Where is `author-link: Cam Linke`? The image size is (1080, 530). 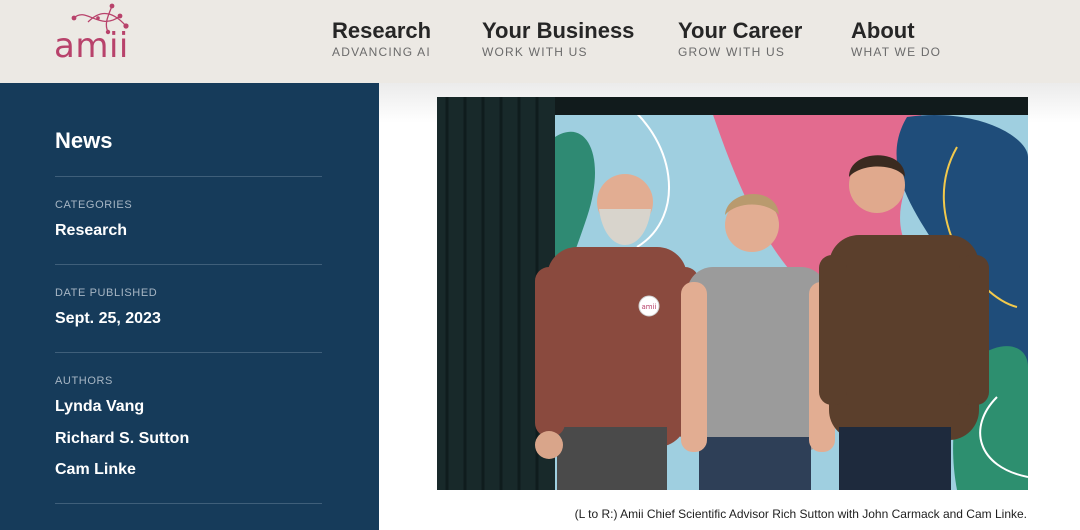 author-link: Cam Linke is located at coordinates (95, 470).